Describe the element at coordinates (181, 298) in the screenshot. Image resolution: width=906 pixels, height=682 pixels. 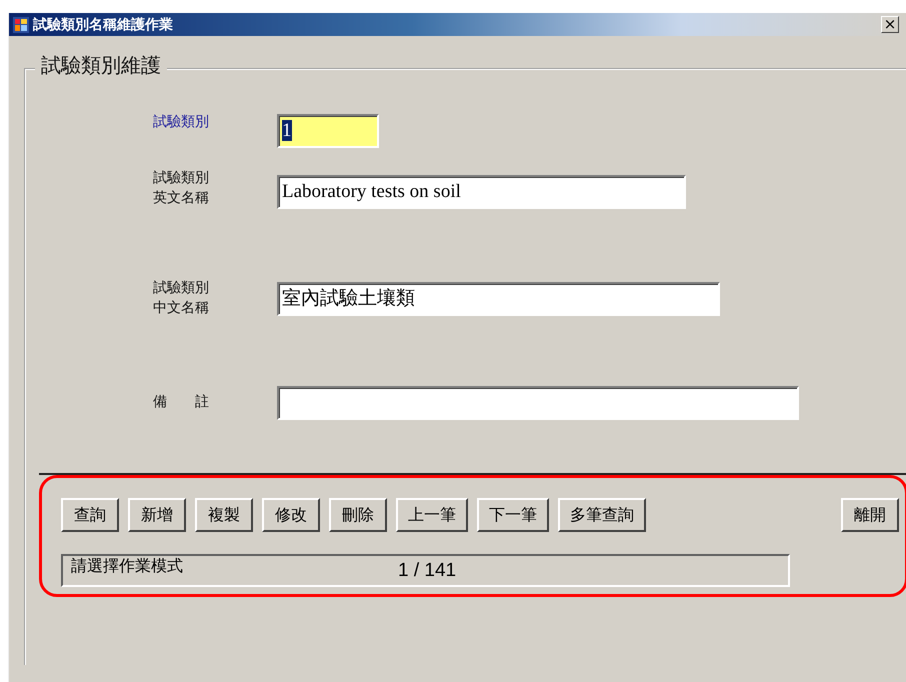
I see `field-label: 試驗類別中文名稱` at that location.